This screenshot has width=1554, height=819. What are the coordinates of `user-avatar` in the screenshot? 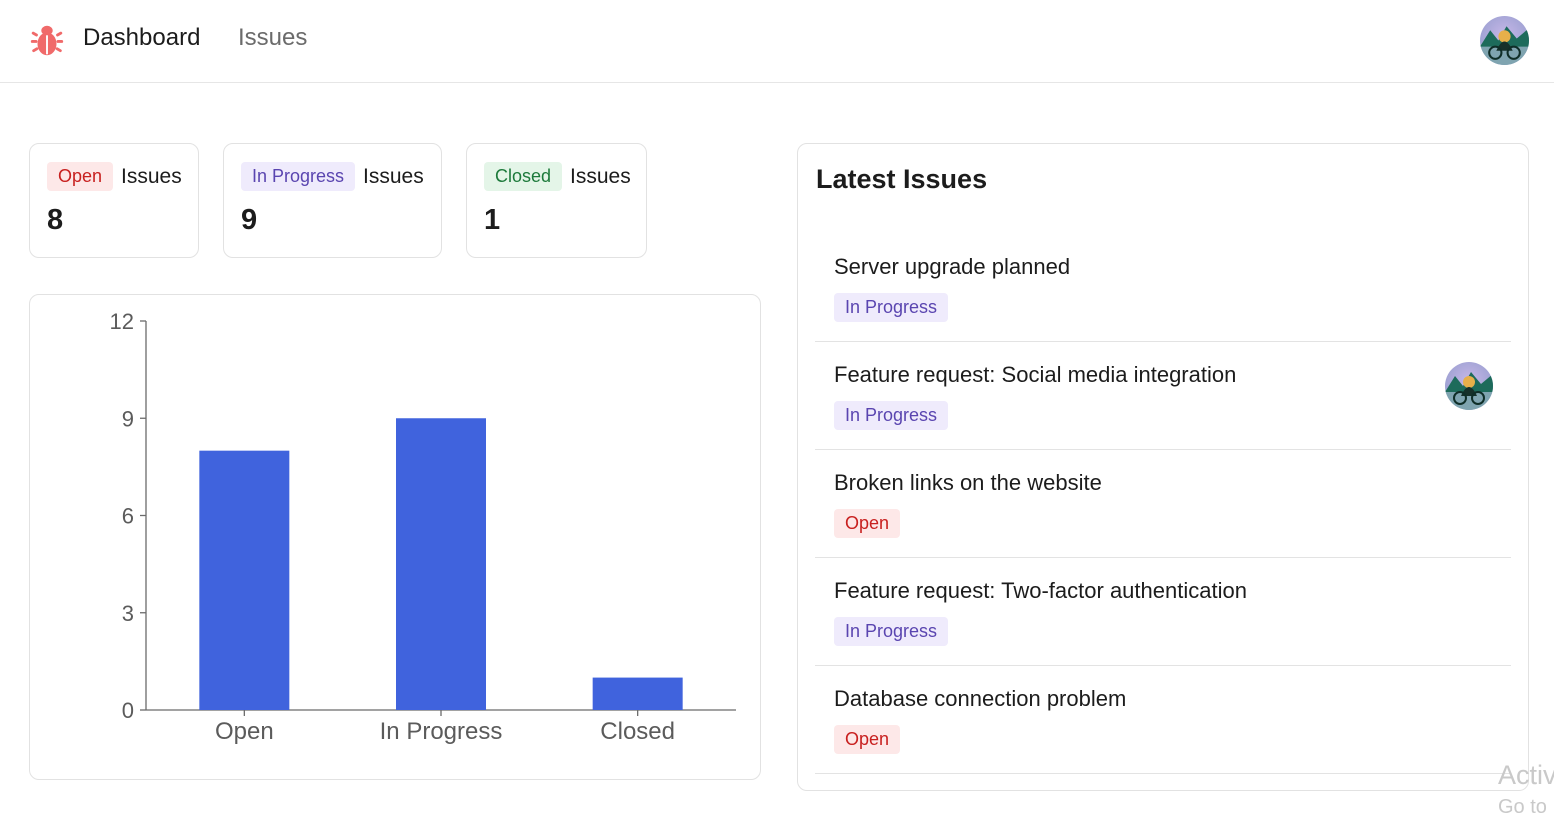 It's located at (1504, 40).